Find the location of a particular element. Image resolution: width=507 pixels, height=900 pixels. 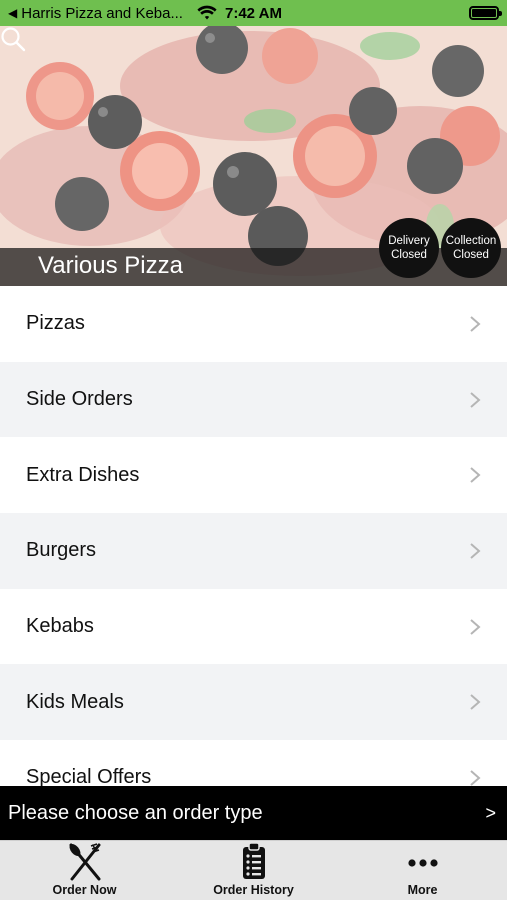

tab-label: Order History is located at coordinates (253, 890).